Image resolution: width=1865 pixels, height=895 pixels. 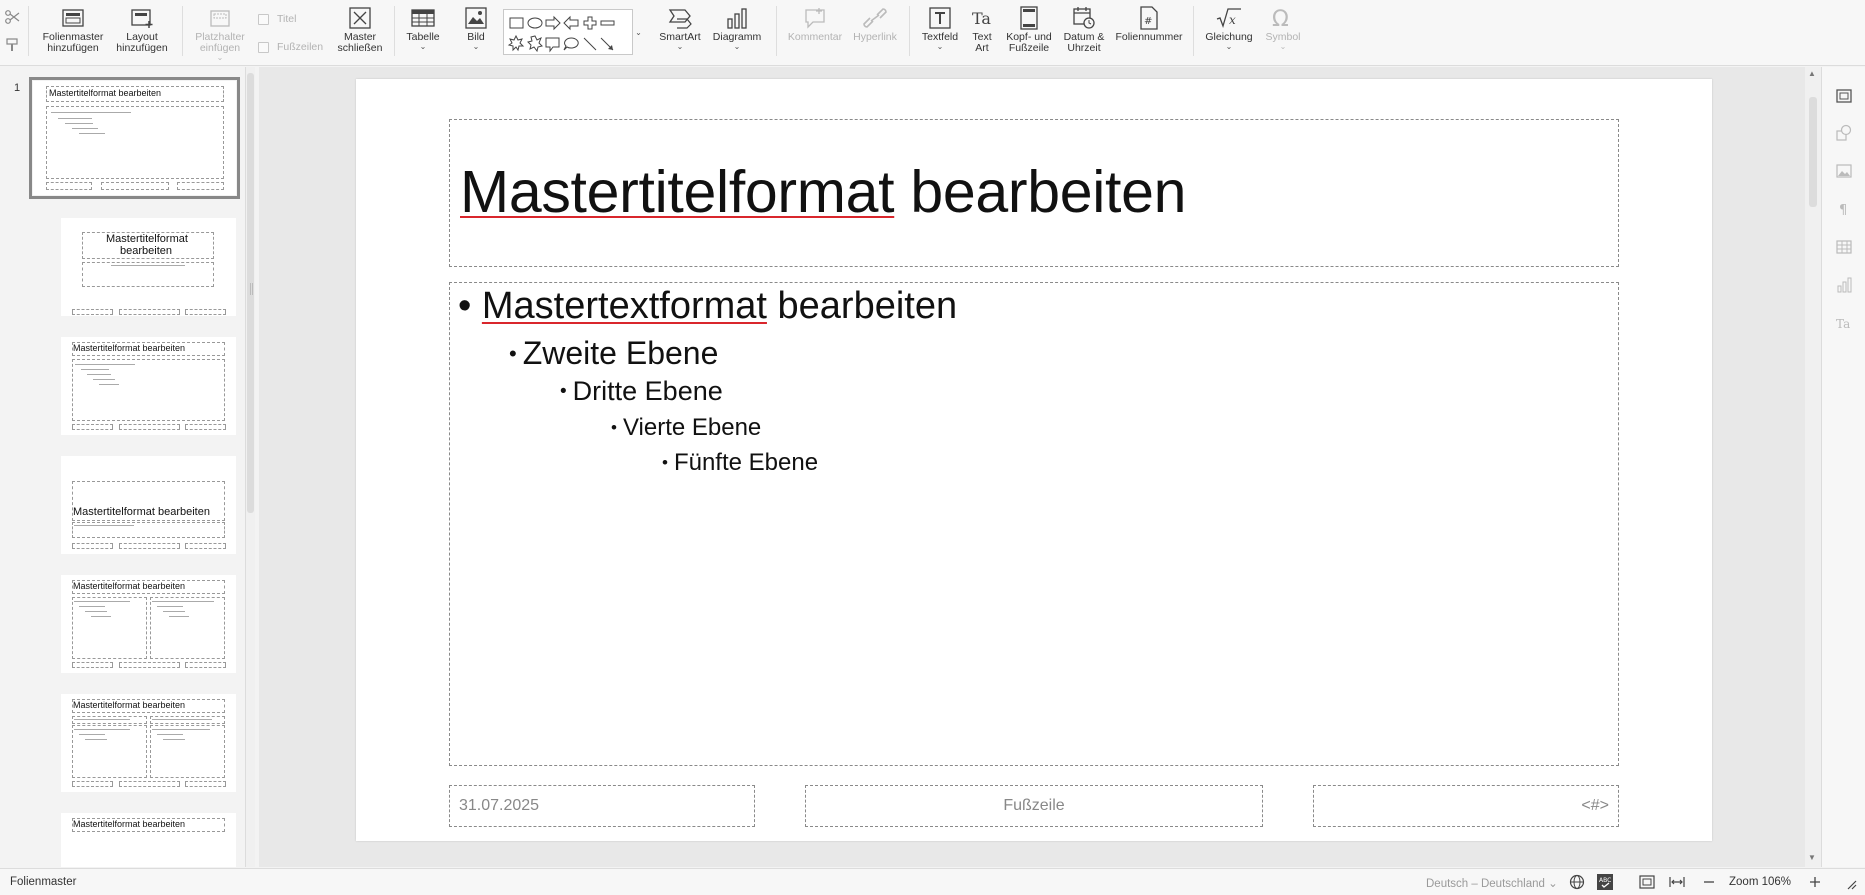 What do you see at coordinates (1844, 171) in the screenshot?
I see `image-settings-icon` at bounding box center [1844, 171].